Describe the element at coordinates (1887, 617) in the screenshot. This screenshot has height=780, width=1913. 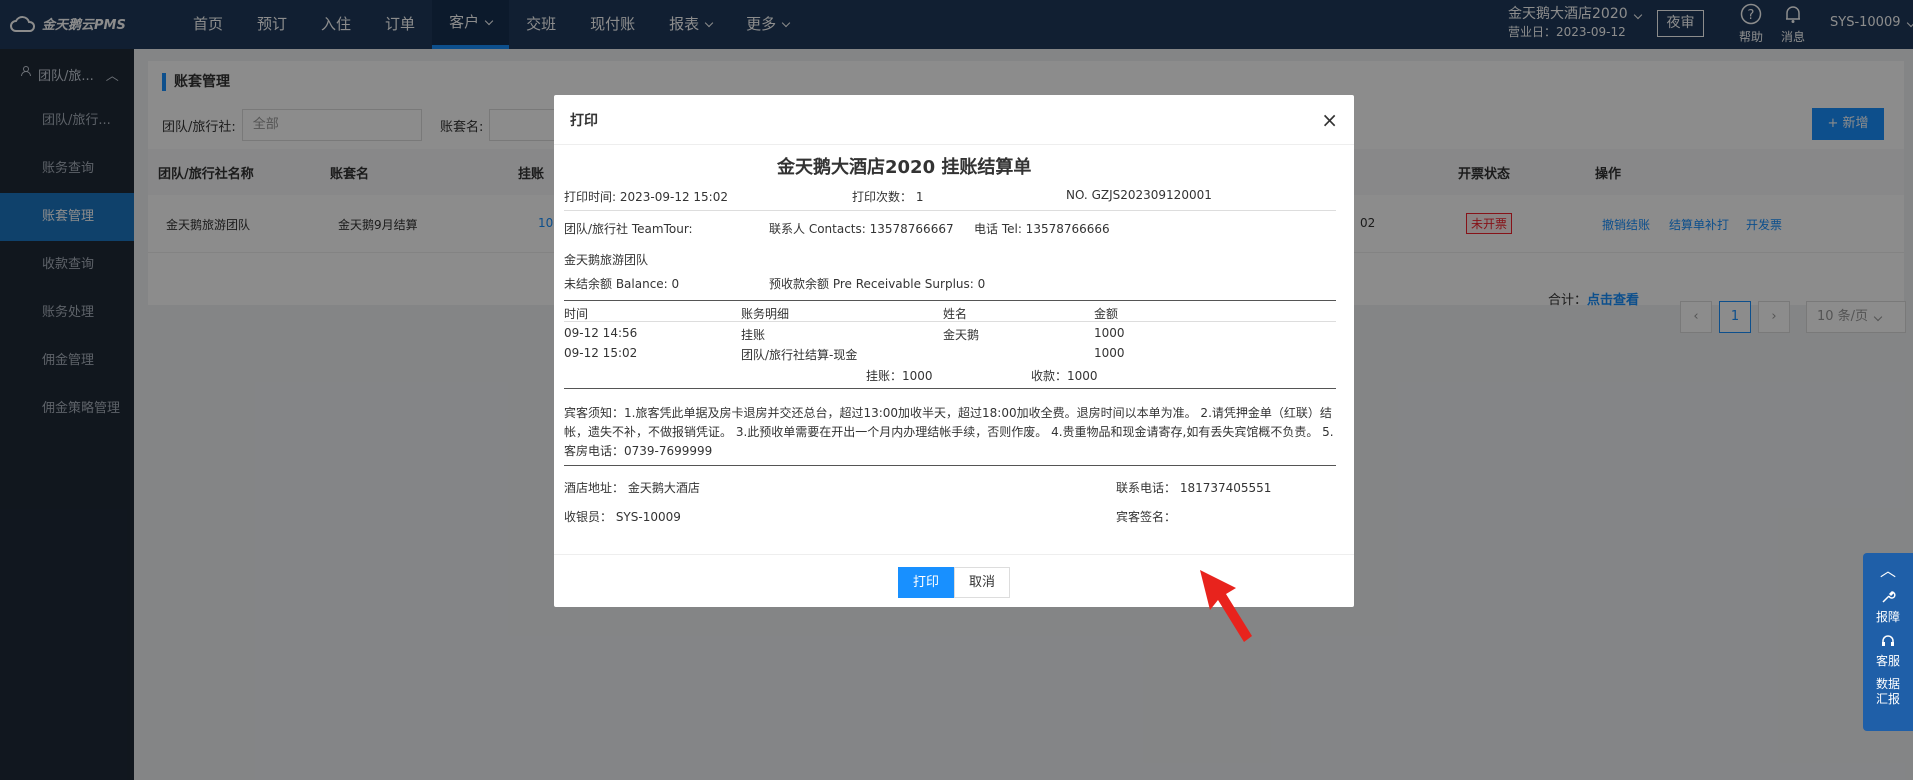
I see `report-issue-label: 报障` at that location.